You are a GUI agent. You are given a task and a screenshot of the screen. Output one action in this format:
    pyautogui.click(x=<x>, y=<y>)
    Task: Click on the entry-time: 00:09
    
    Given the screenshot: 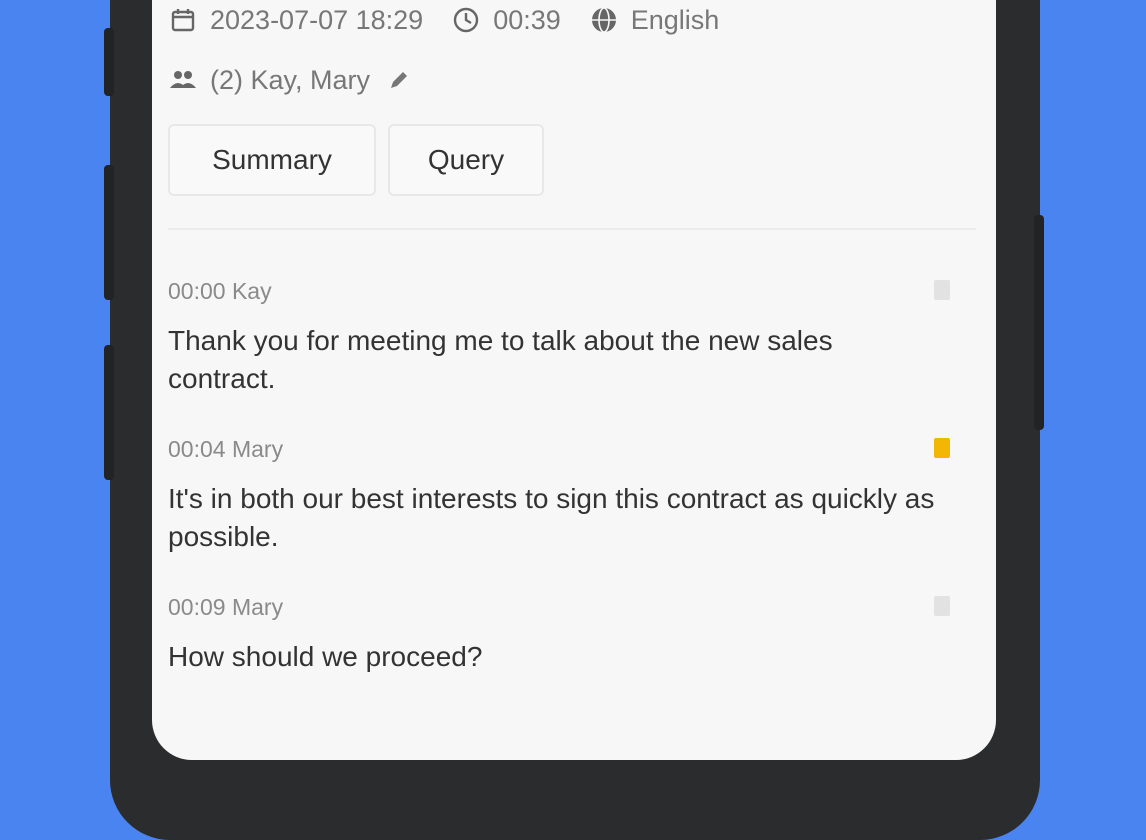 What is the action you would take?
    pyautogui.click(x=197, y=607)
    